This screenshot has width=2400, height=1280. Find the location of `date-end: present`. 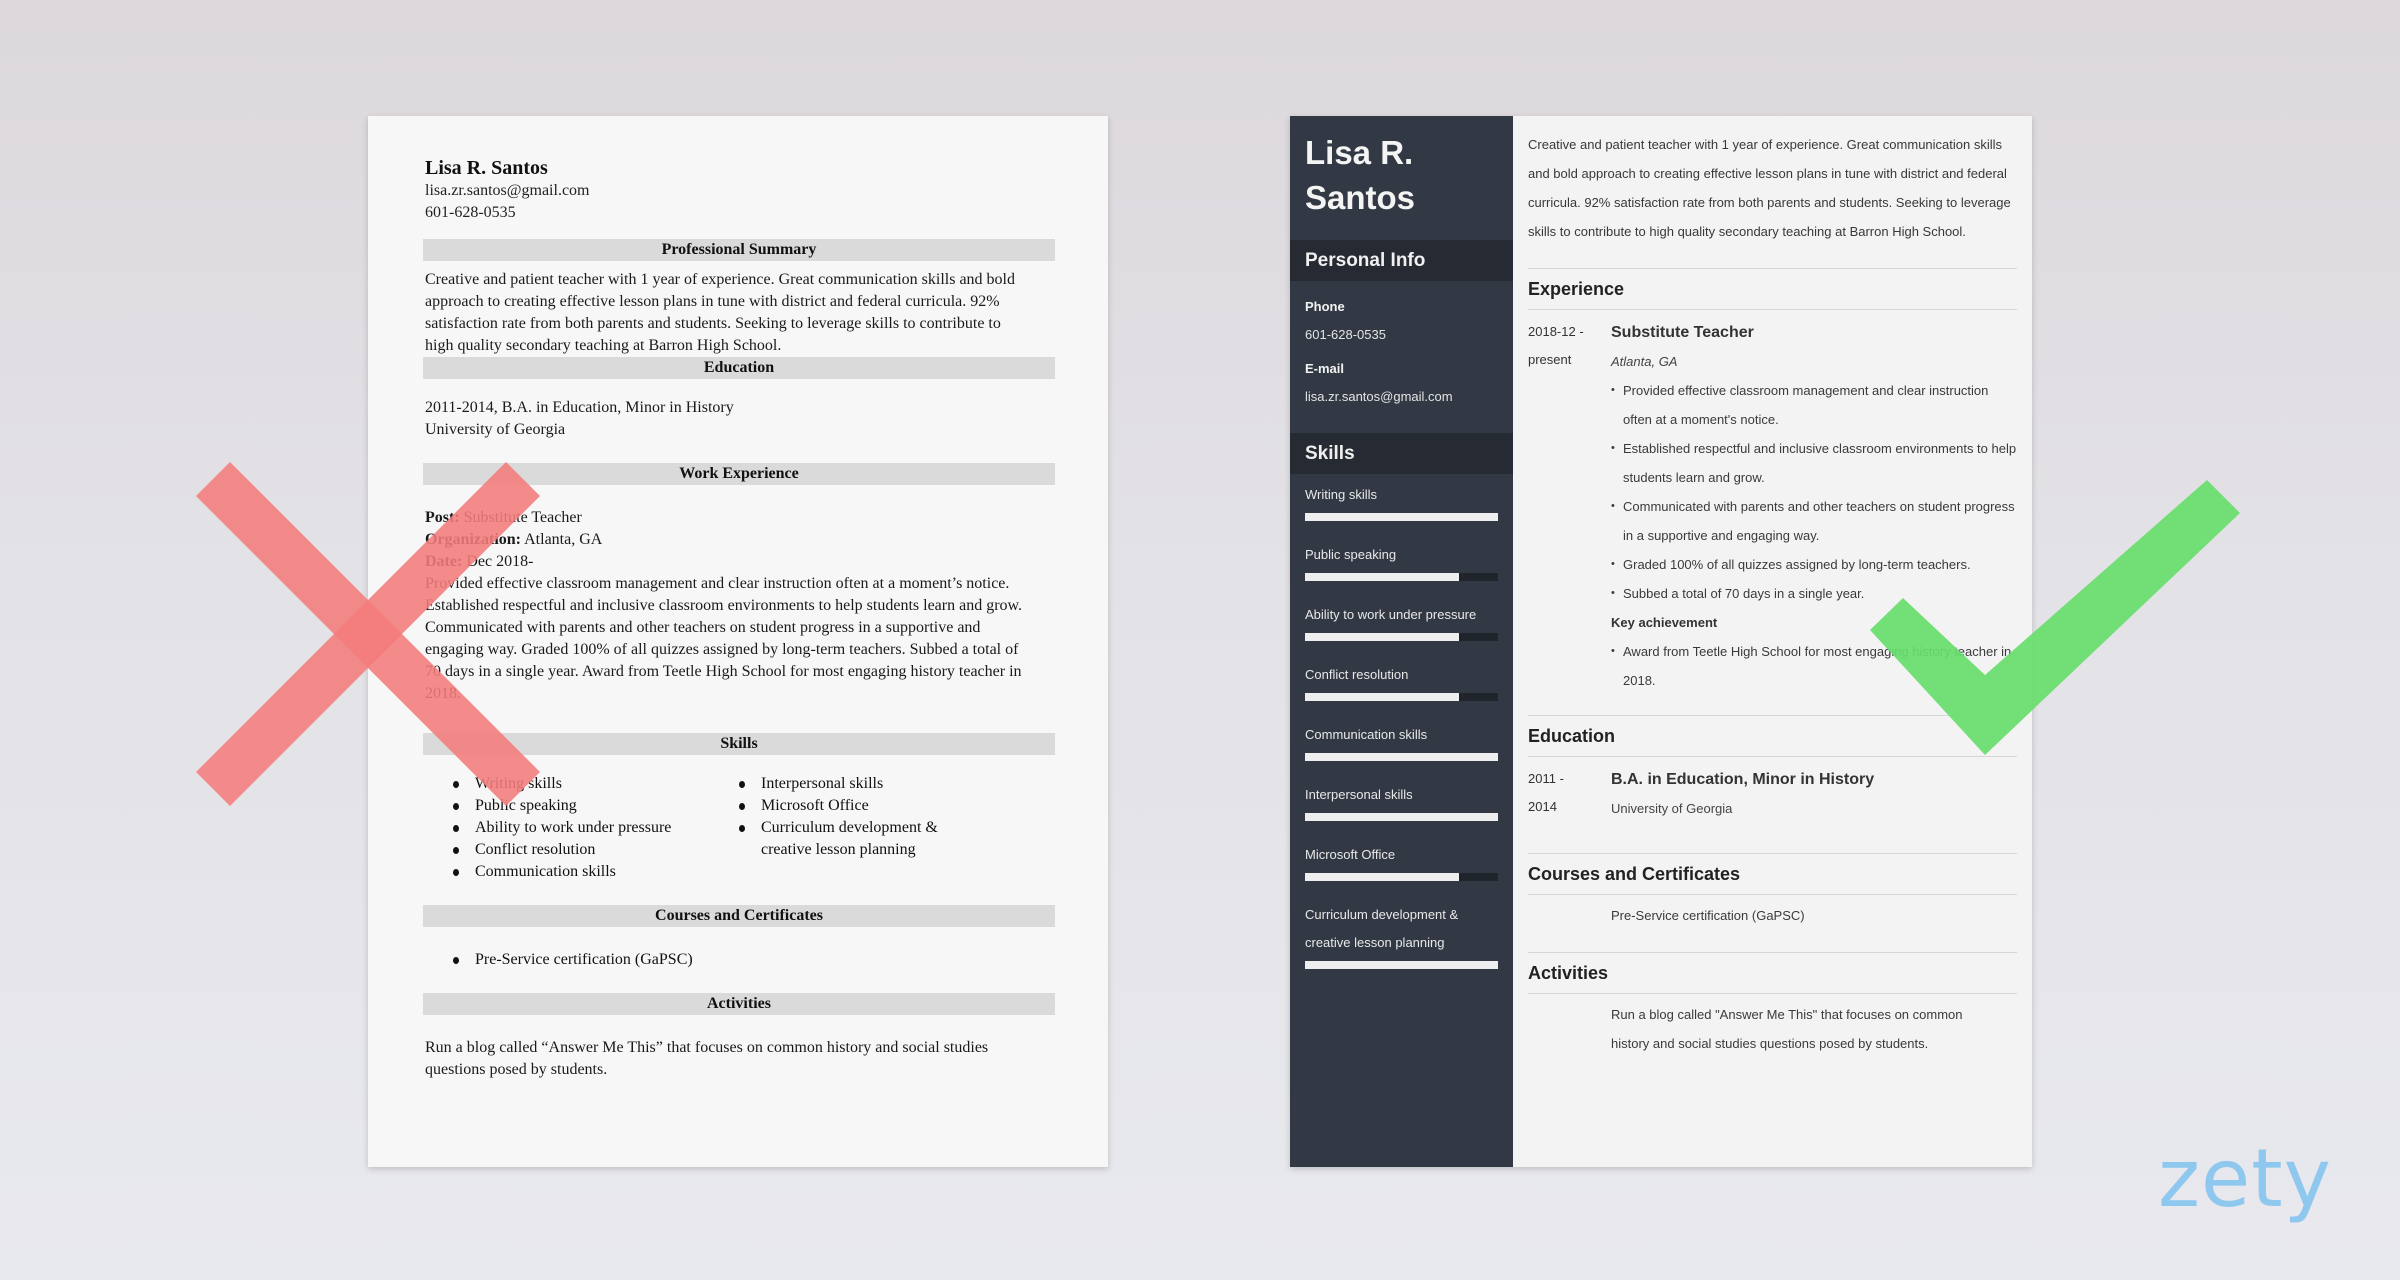

date-end: present is located at coordinates (1550, 359).